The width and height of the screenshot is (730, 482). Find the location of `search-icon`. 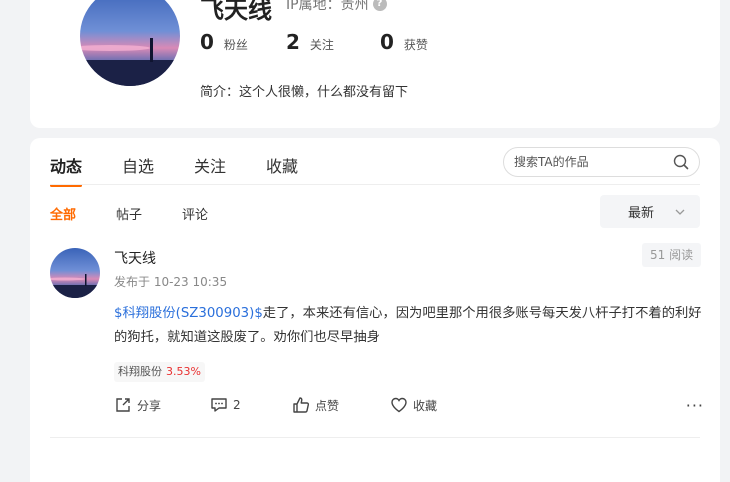

search-icon is located at coordinates (681, 162).